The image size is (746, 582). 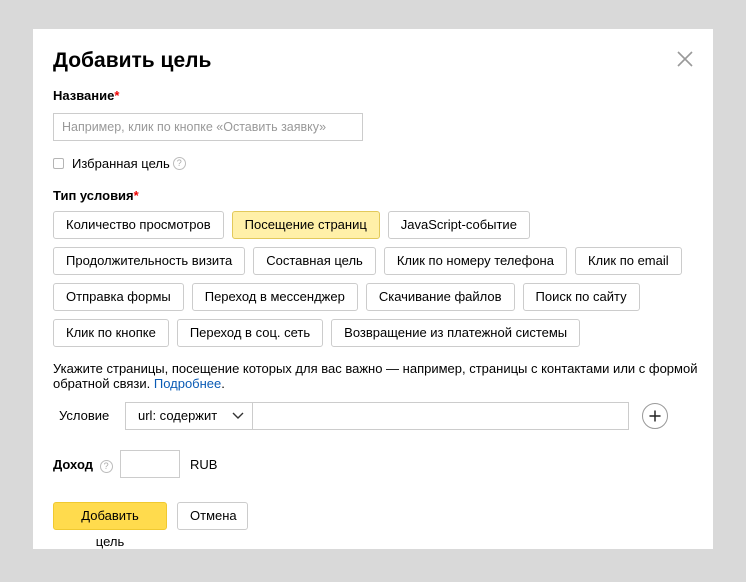 What do you see at coordinates (187, 383) in the screenshot?
I see `more-info-link: Подробнее` at bounding box center [187, 383].